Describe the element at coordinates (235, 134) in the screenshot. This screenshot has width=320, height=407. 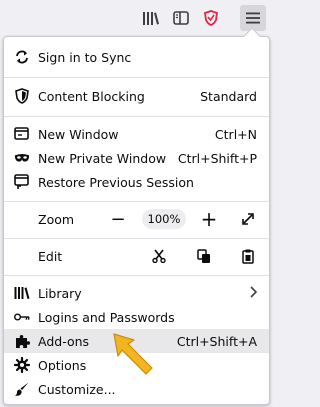
I see `new-window-shortcut: Ctrl+N` at that location.